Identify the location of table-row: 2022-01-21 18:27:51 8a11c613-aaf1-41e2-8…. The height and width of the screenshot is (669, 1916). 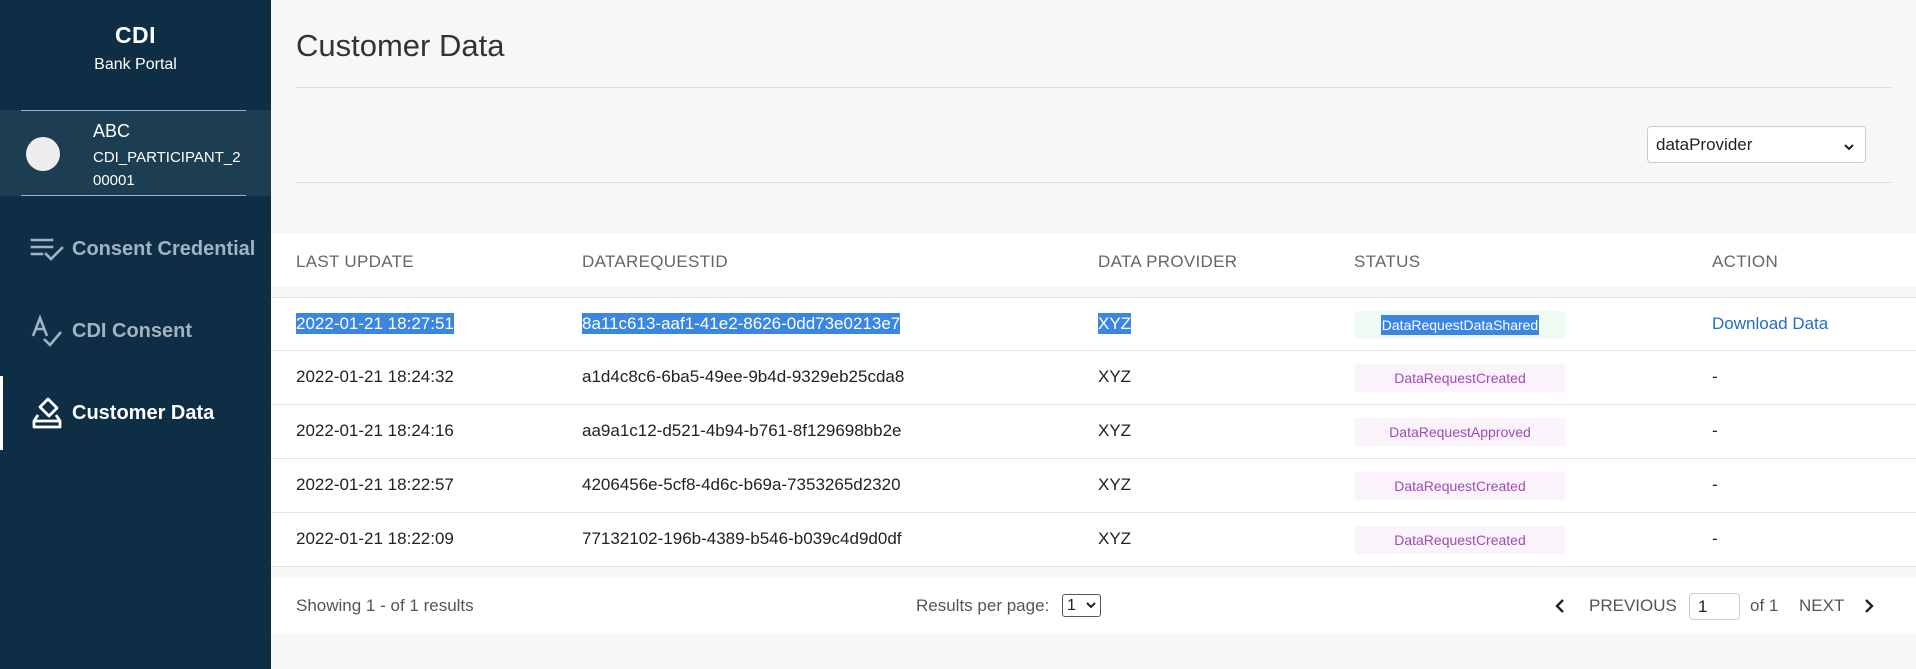
(1093, 324).